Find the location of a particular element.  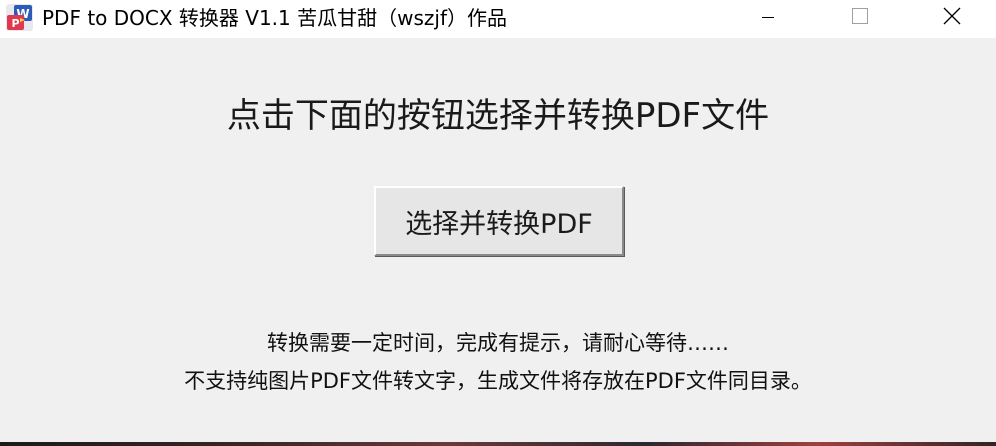

output-location-notice: 不支持纯图片PDF文件转文字，生成文件将存放在PDF文件同目录。 is located at coordinates (498, 381).